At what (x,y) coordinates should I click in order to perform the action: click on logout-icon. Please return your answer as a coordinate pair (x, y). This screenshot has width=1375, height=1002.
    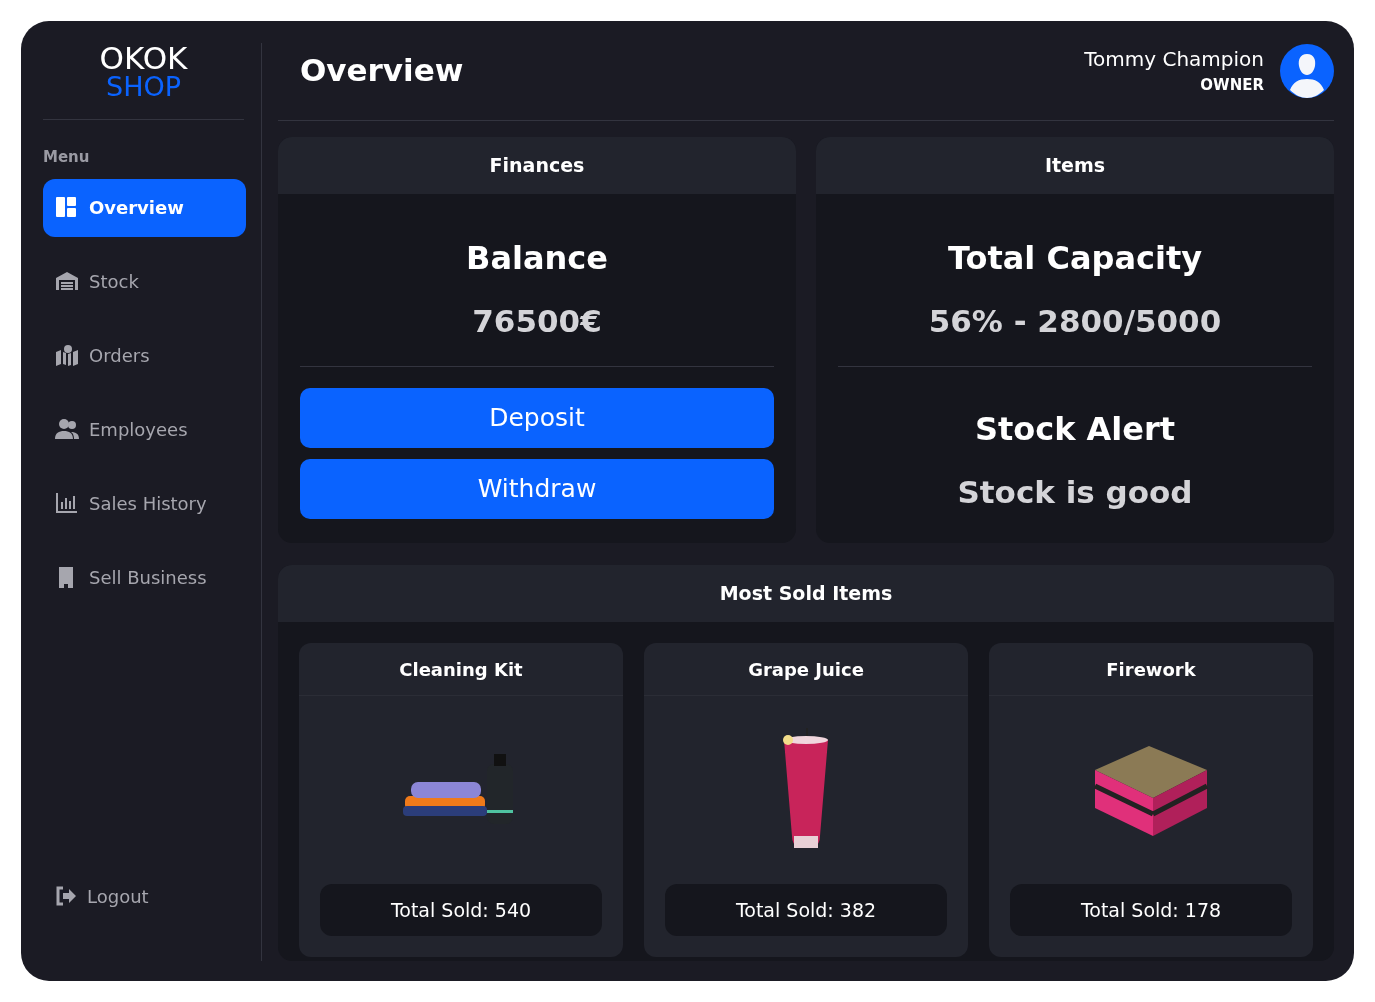
    Looking at the image, I should click on (66, 896).